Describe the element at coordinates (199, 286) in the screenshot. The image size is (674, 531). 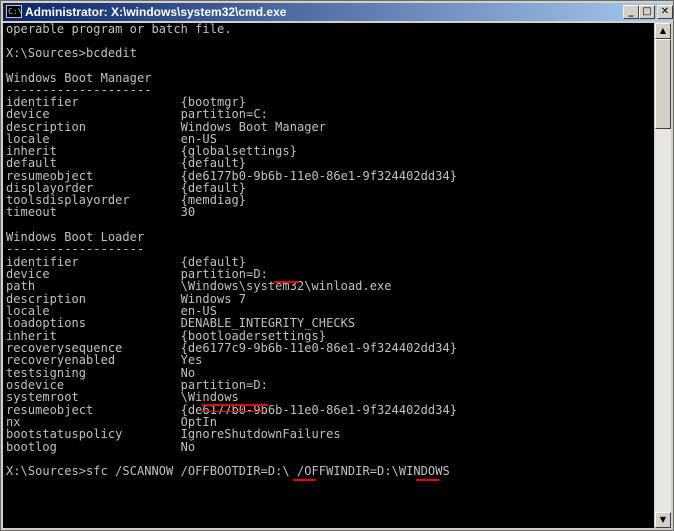
I see `console-line: path \Windows\system32\winload.exe` at that location.